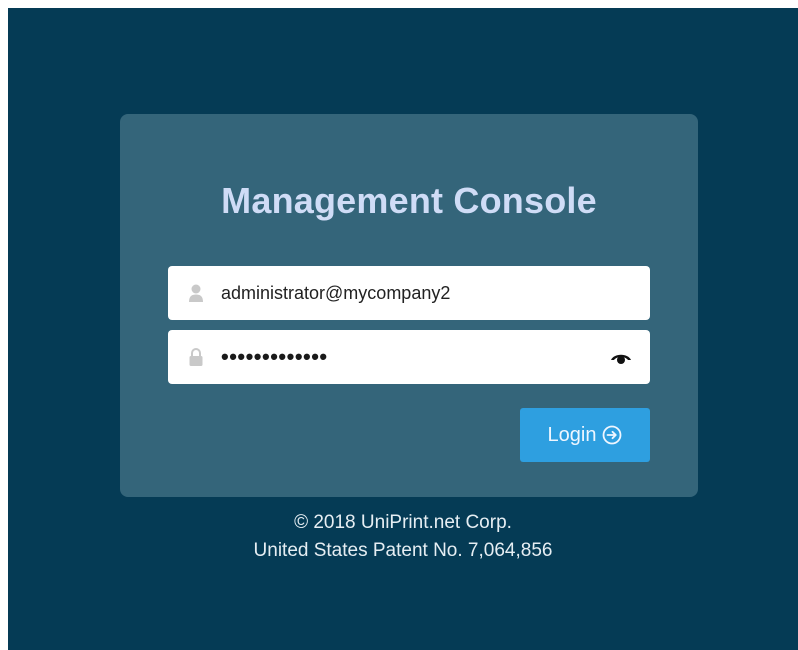 This screenshot has width=798, height=650. What do you see at coordinates (621, 357) in the screenshot?
I see `eye-icon` at bounding box center [621, 357].